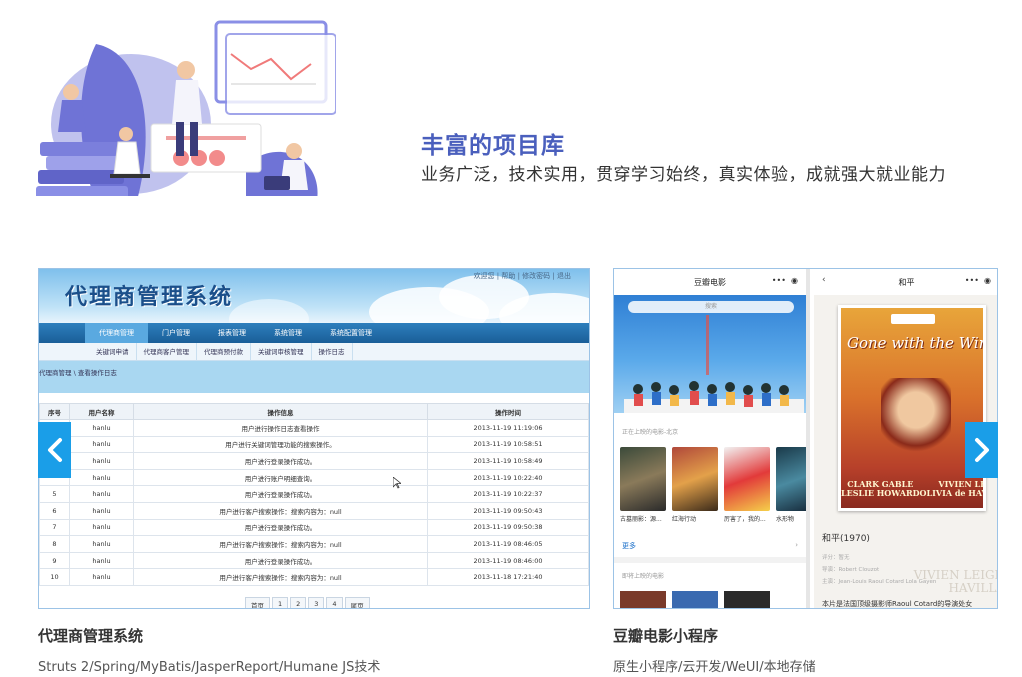 Image resolution: width=1022 pixels, height=677 pixels. Describe the element at coordinates (54, 510) in the screenshot. I see `table-cell: 6` at that location.